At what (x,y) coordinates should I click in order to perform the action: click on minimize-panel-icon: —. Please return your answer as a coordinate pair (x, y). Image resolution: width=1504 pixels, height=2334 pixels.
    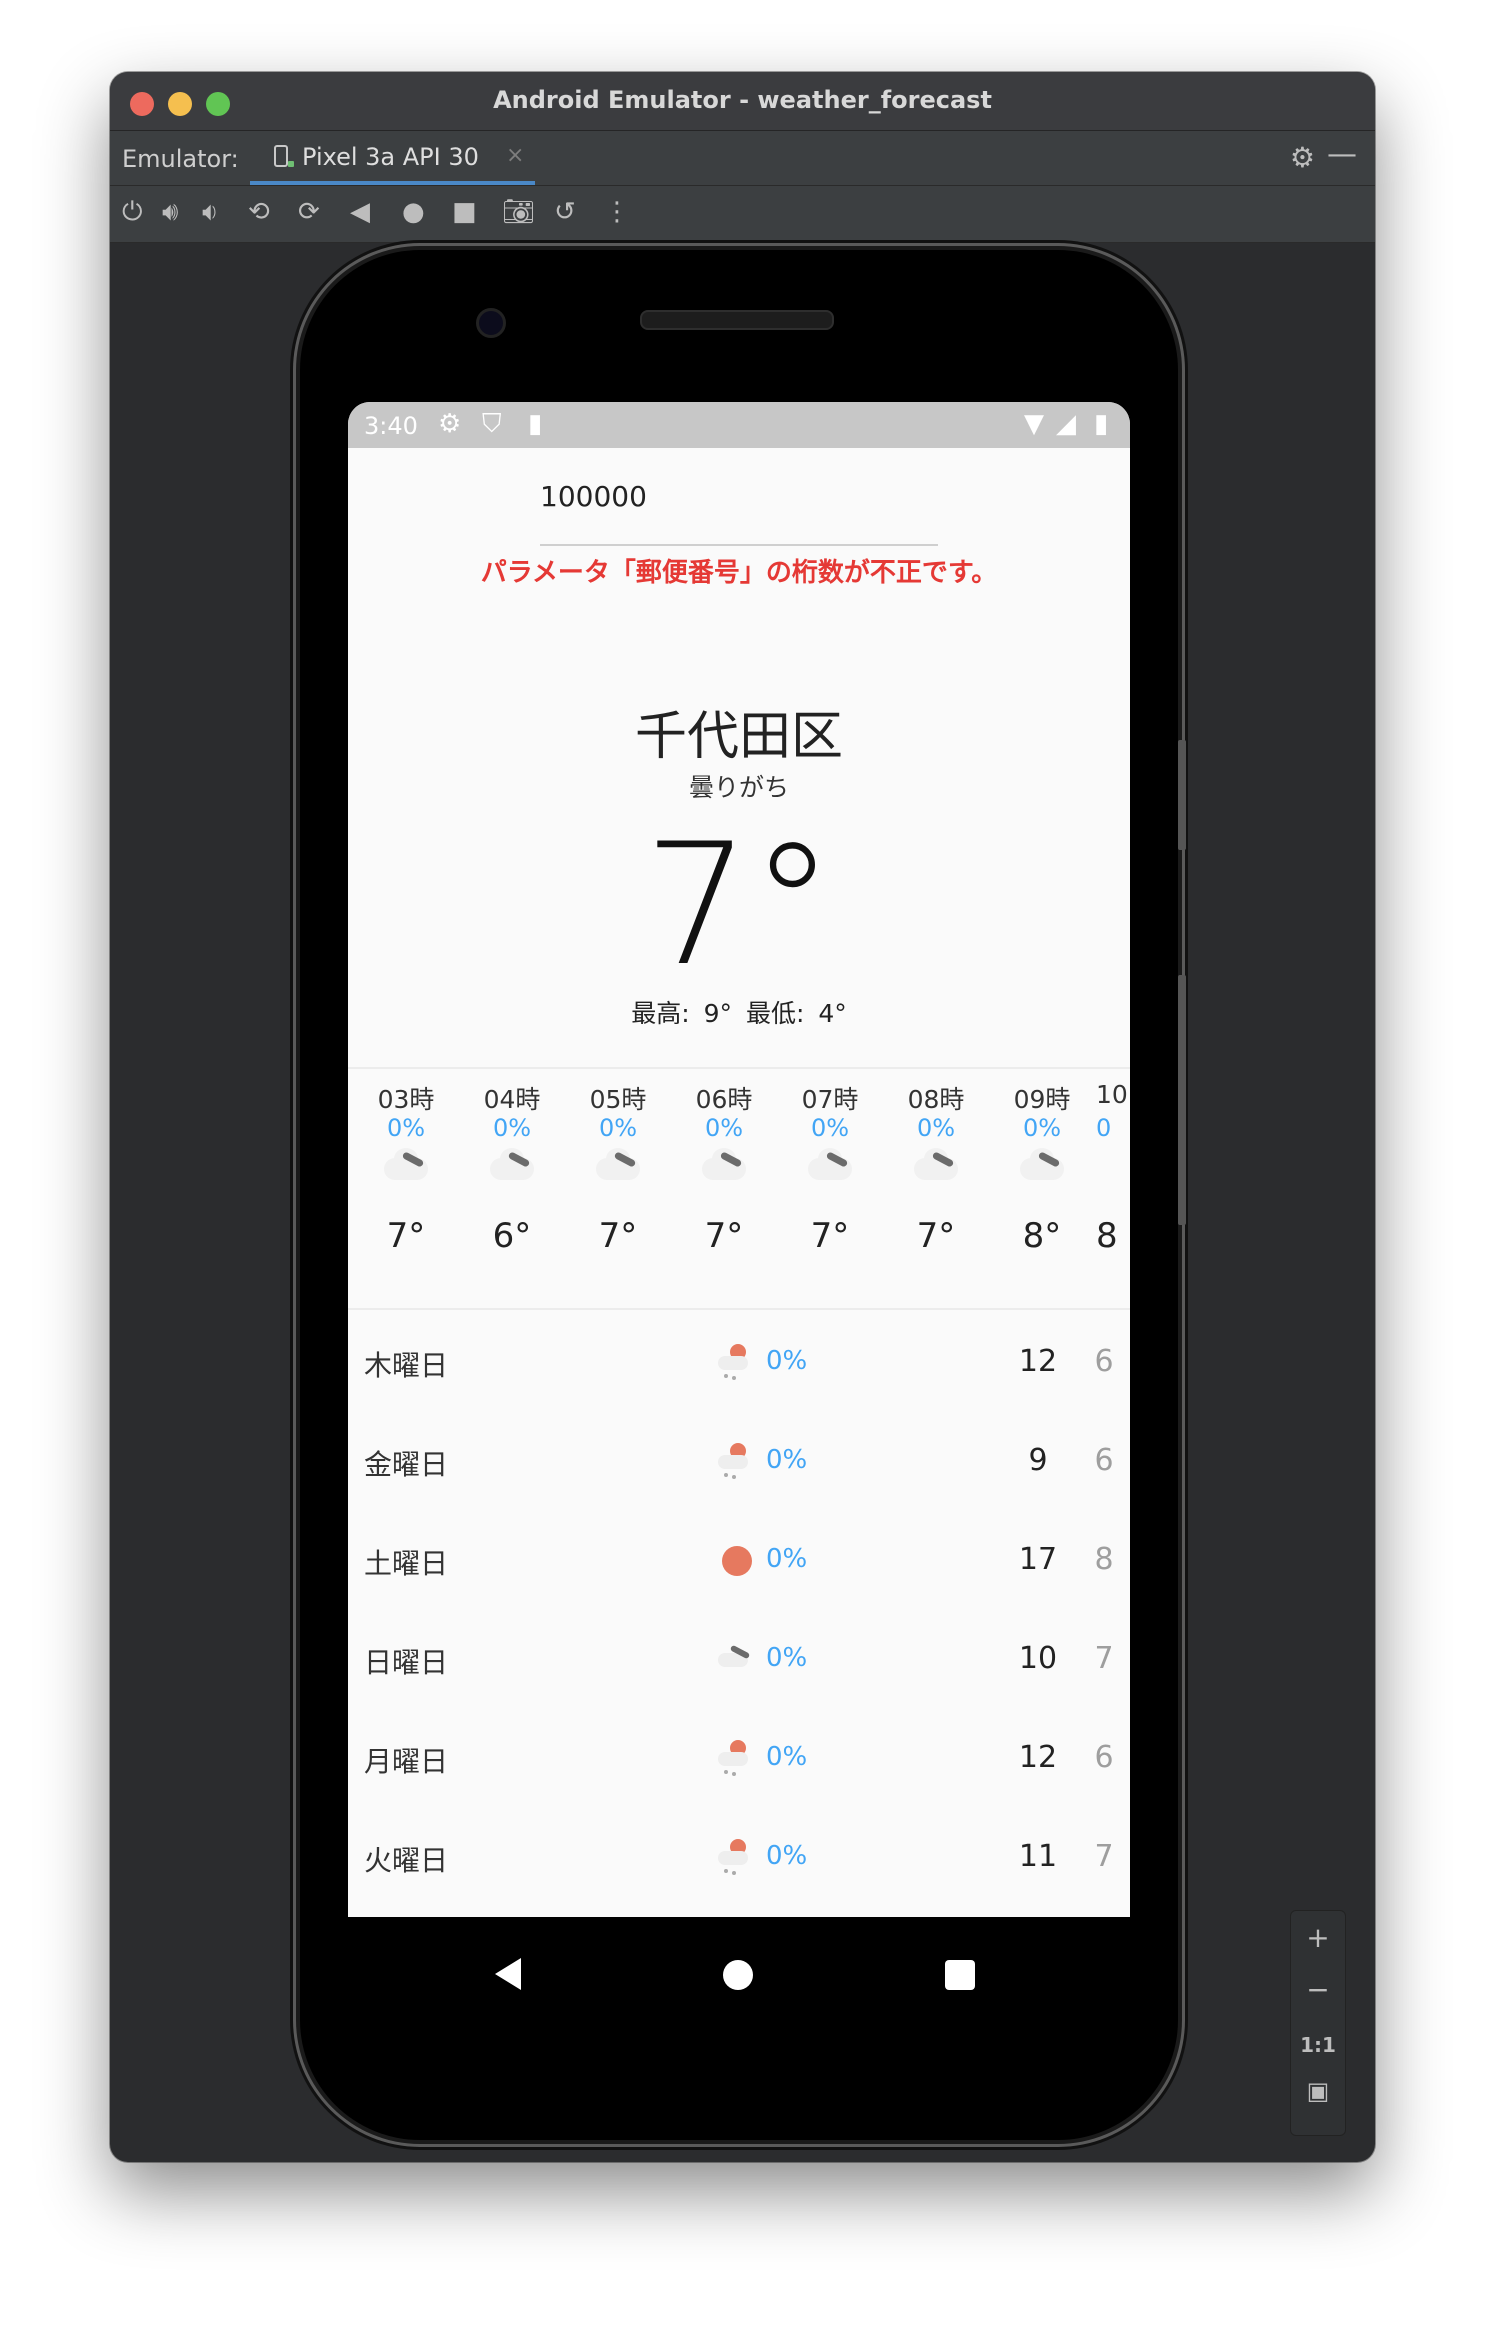
    Looking at the image, I should click on (1342, 154).